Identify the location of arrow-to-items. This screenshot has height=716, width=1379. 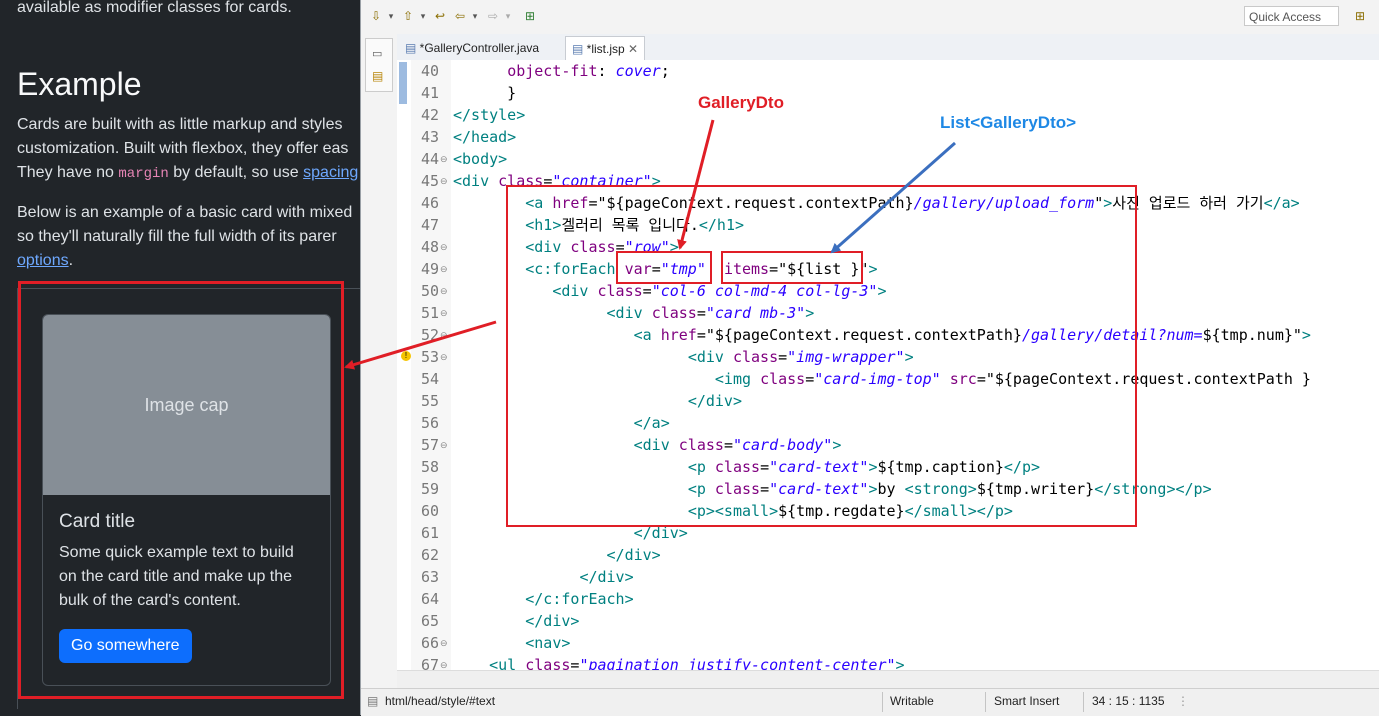
(893, 197).